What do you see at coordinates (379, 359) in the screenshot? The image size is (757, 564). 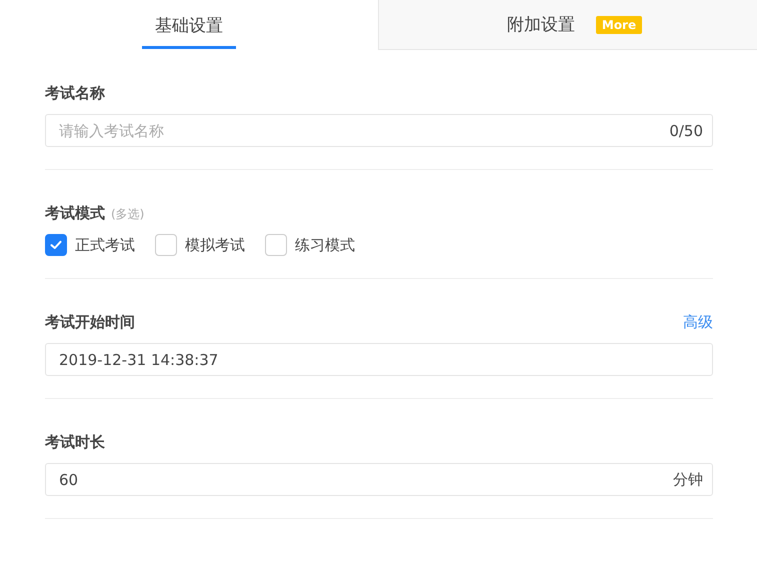 I see `input-field: 2019-12-31 14:38:37` at bounding box center [379, 359].